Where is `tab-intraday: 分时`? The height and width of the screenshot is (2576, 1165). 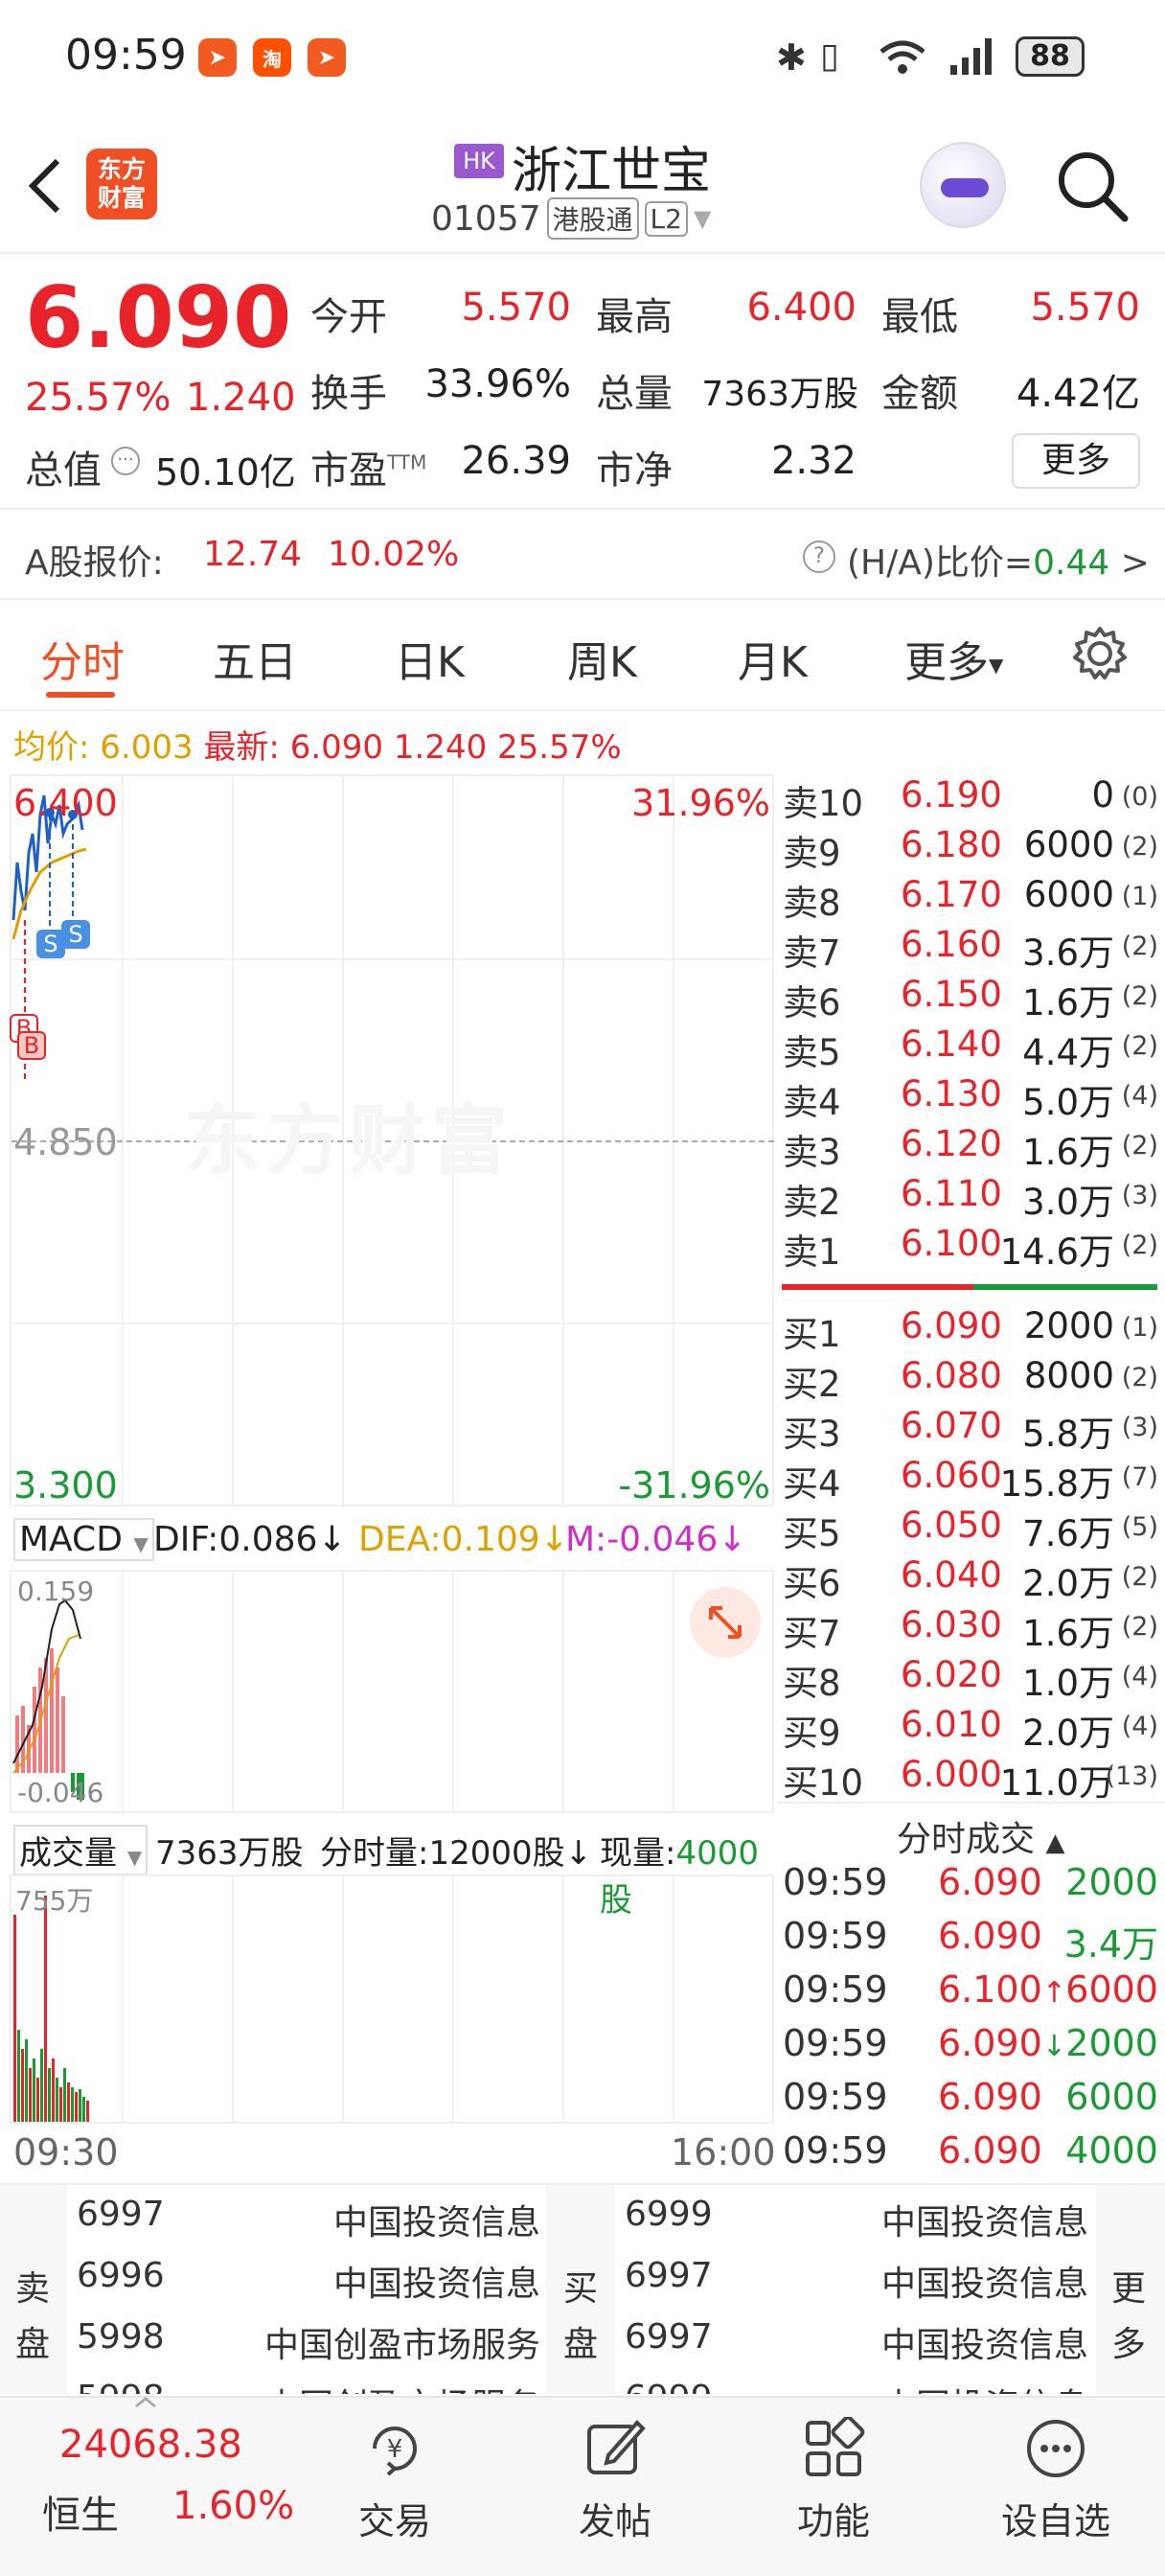
tab-intraday: 分时 is located at coordinates (82, 658).